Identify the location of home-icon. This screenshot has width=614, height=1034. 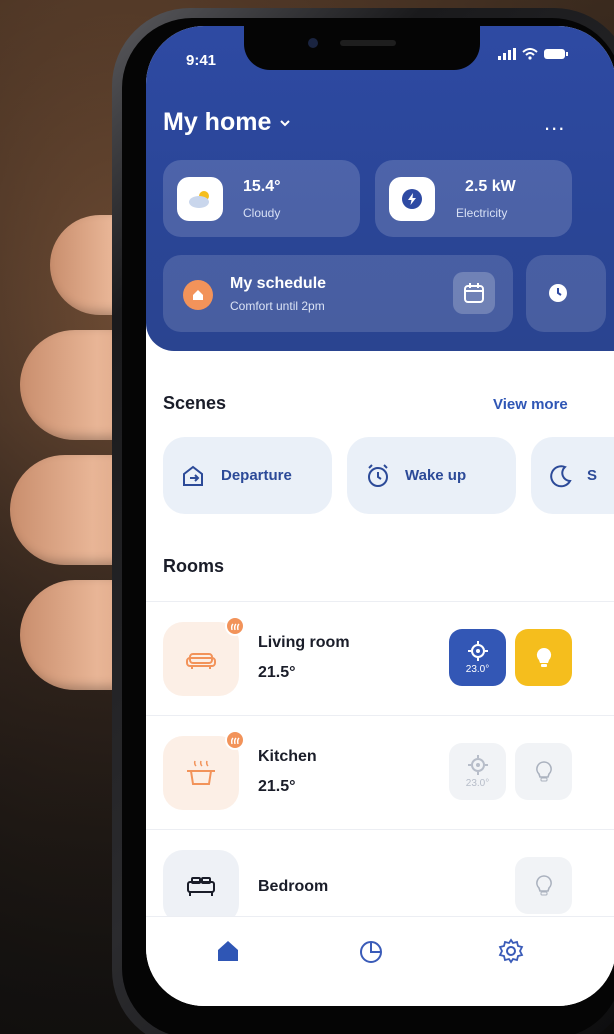
(228, 951).